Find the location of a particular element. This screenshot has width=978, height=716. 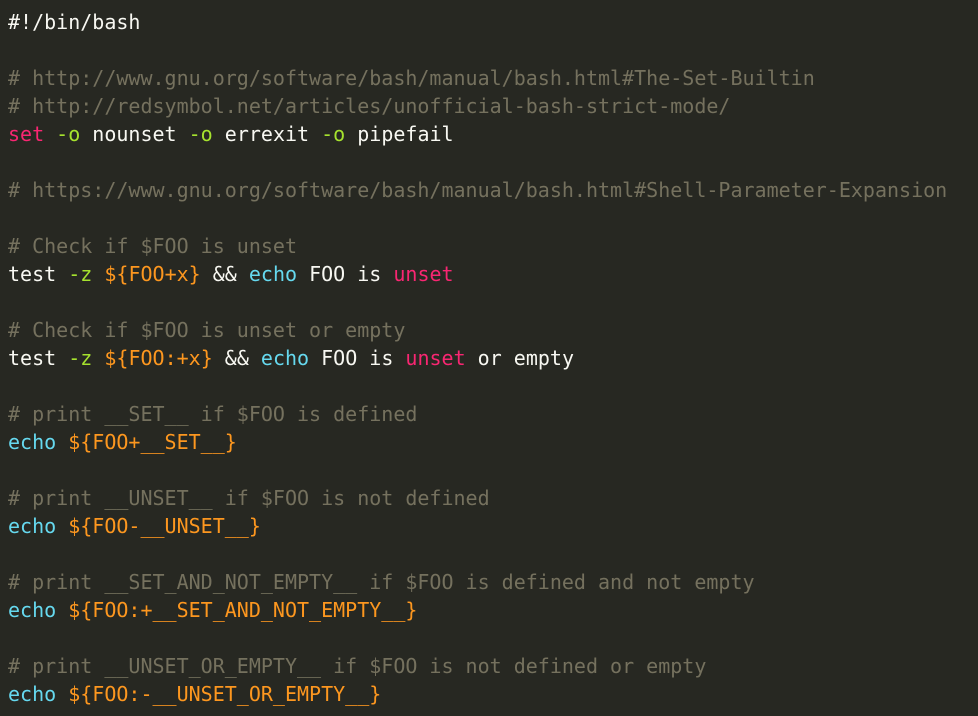

code-line: #!/bin/bash is located at coordinates (493, 22).